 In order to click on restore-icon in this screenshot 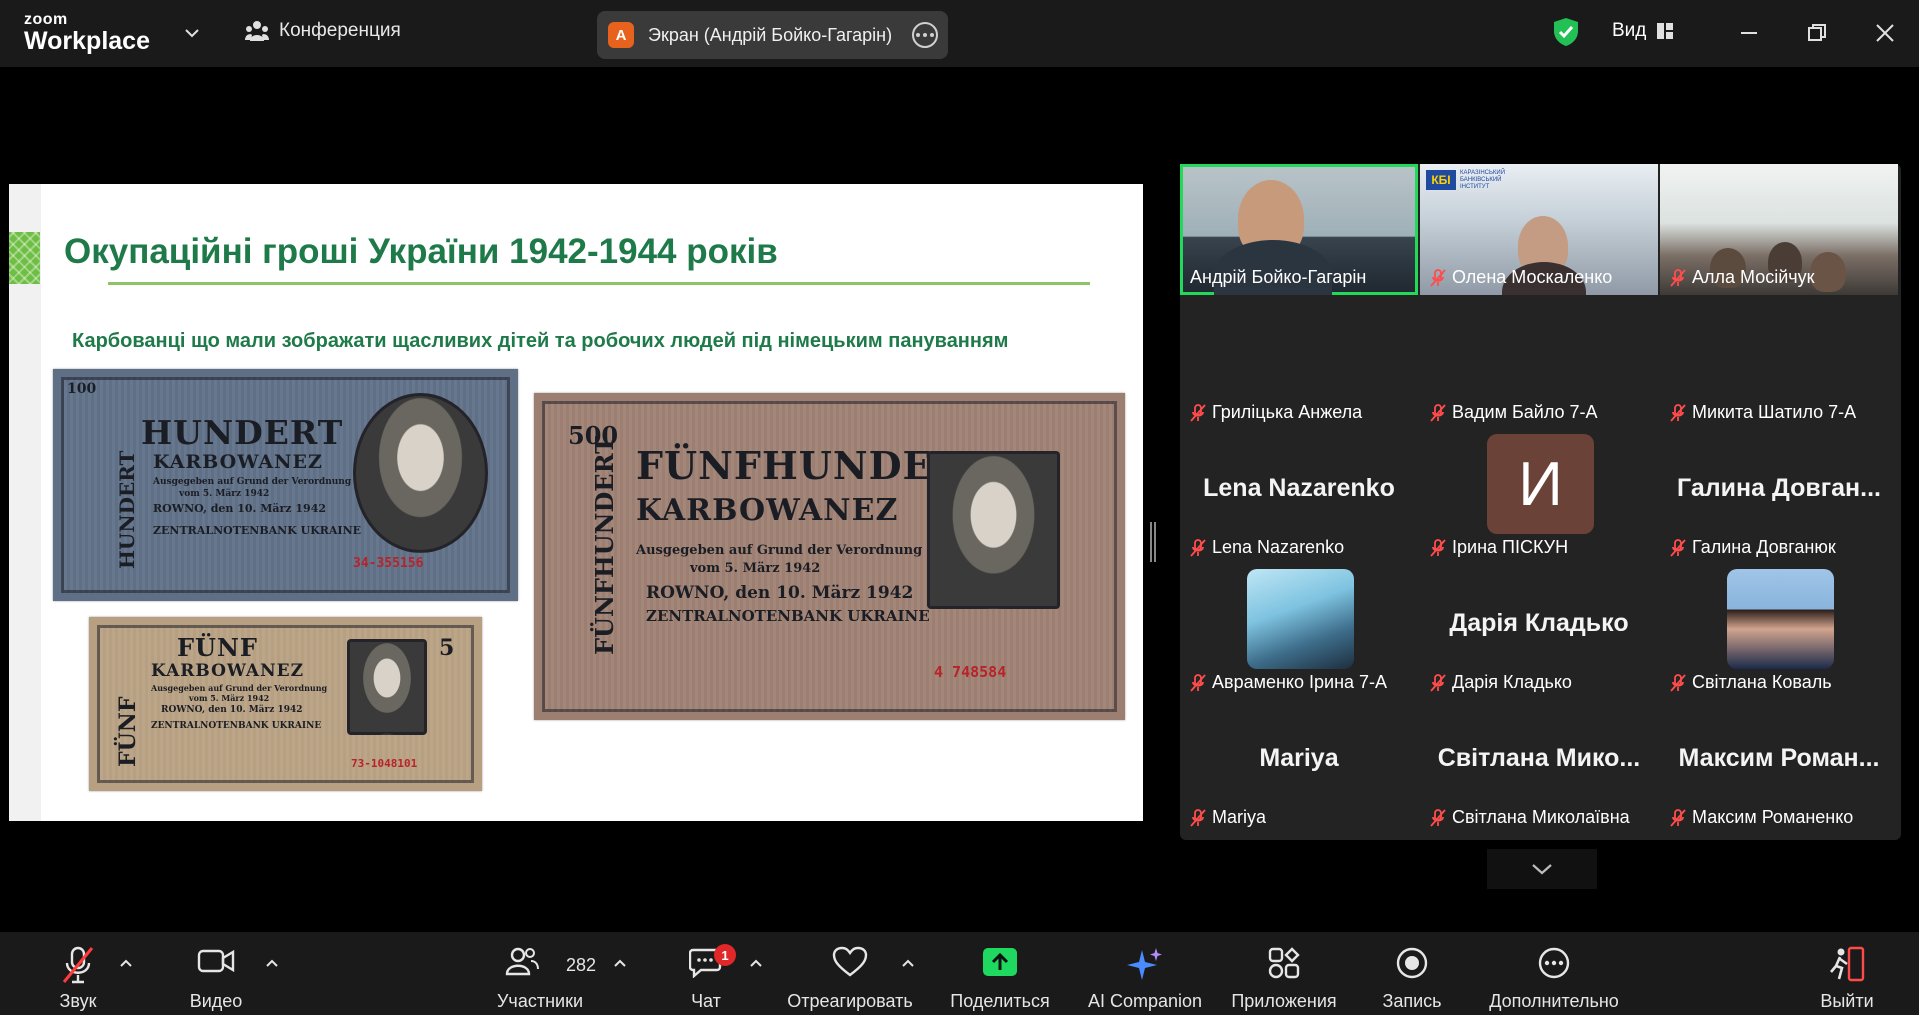, I will do `click(1817, 32)`.